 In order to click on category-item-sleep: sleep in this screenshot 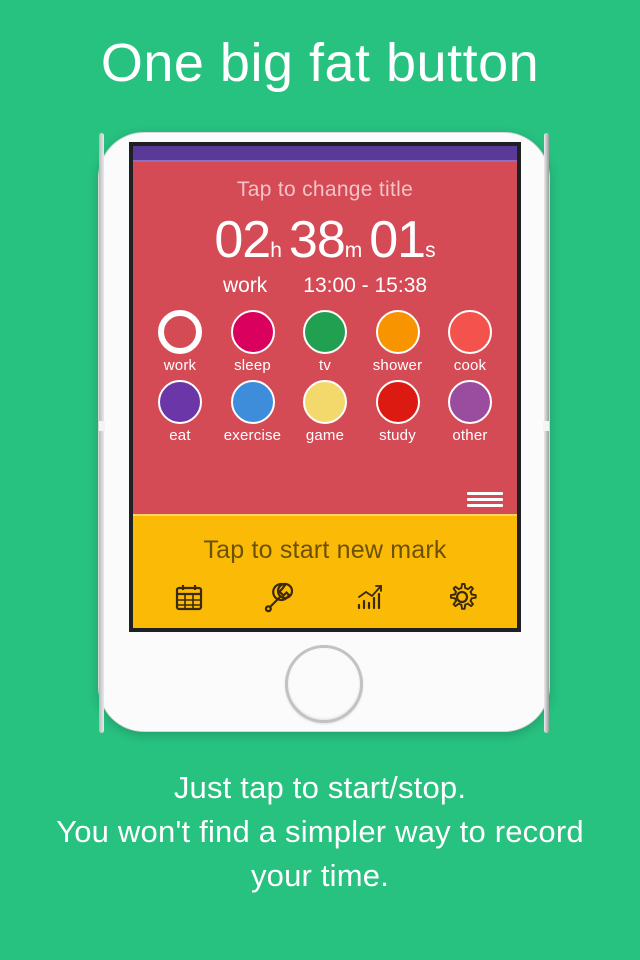, I will do `click(253, 342)`.